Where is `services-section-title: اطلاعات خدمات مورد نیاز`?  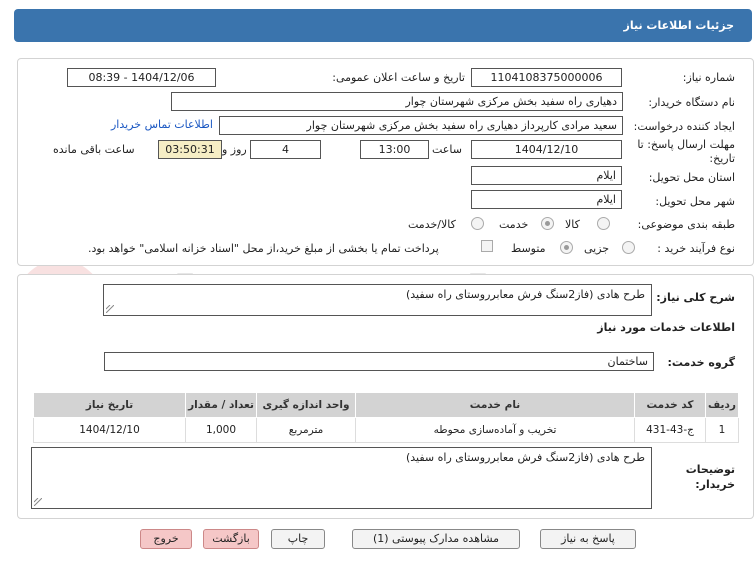 services-section-title: اطلاعات خدمات مورد نیاز is located at coordinates (666, 327).